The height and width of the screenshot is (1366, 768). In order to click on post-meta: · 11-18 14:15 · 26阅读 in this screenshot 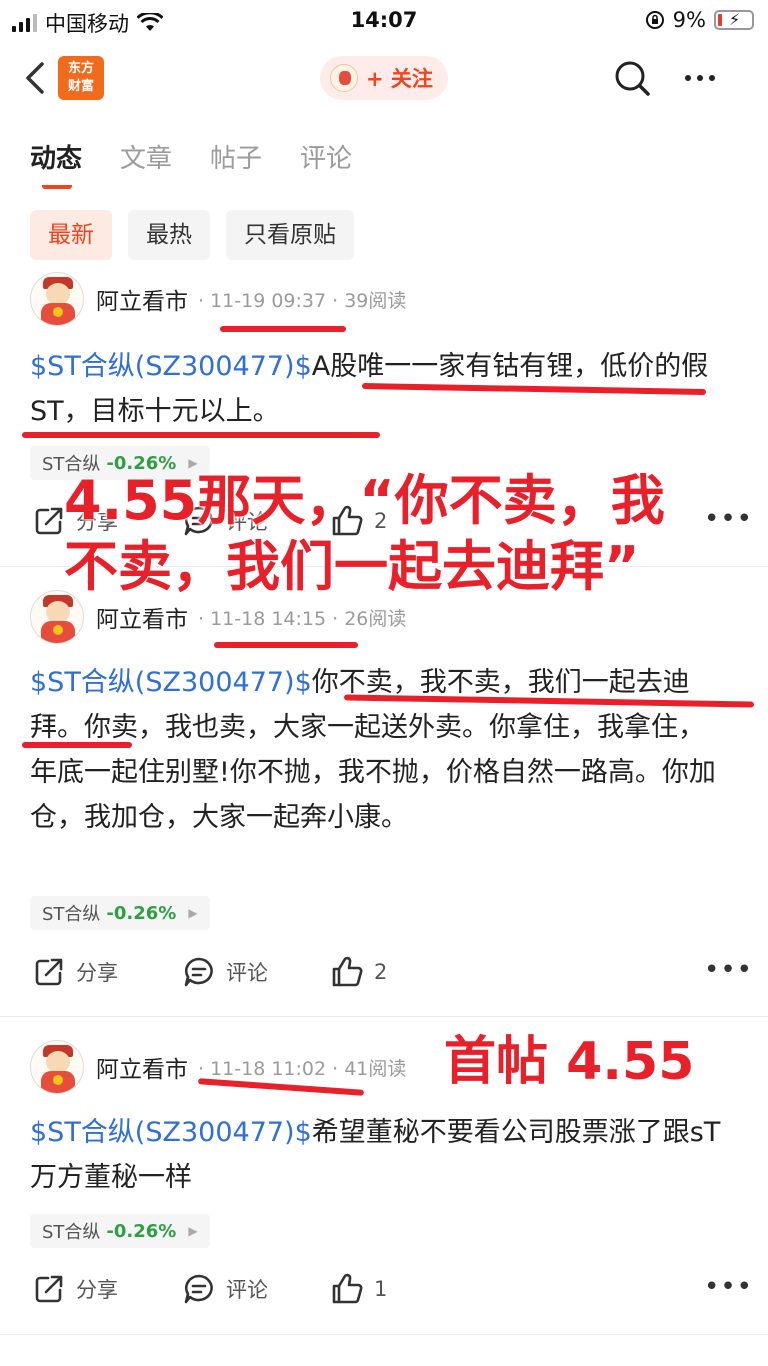, I will do `click(302, 618)`.